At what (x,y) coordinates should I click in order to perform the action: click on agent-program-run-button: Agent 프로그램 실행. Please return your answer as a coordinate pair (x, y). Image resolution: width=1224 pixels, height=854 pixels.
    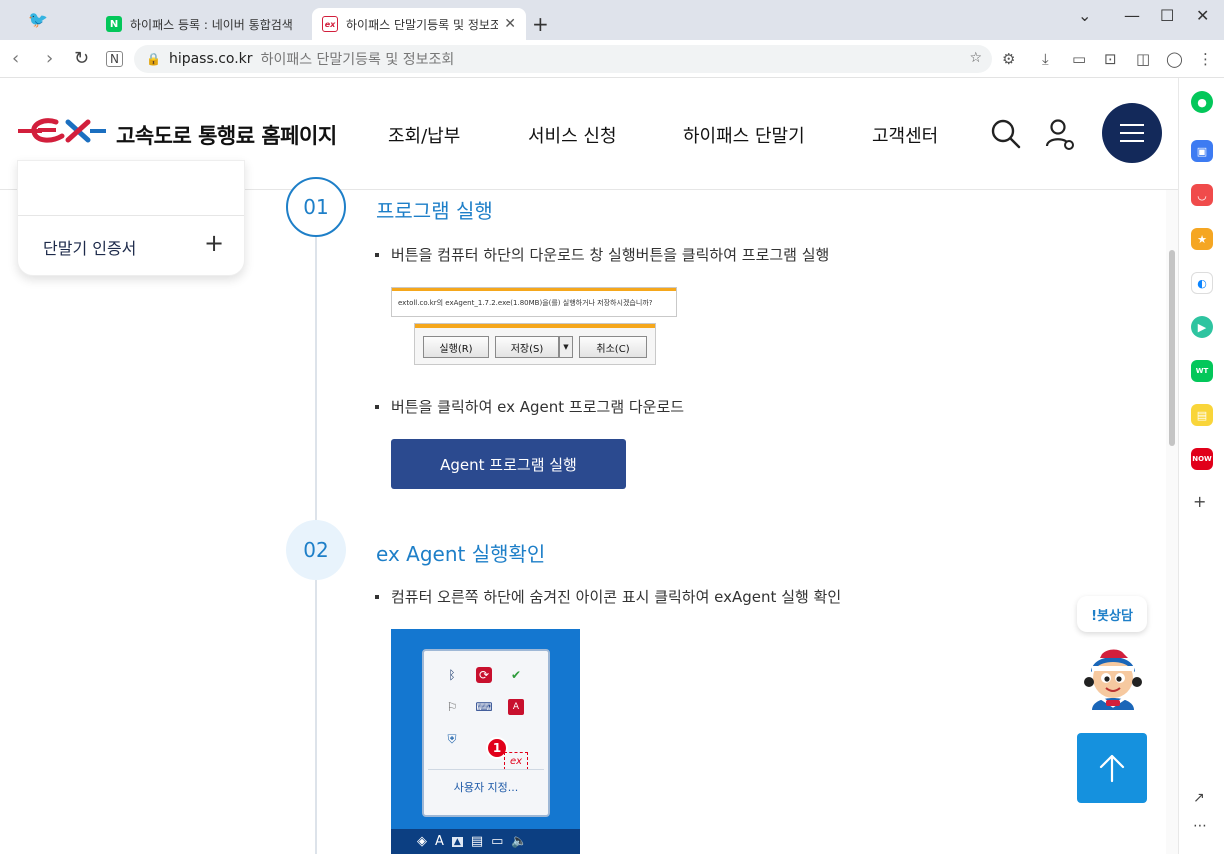
    Looking at the image, I should click on (508, 464).